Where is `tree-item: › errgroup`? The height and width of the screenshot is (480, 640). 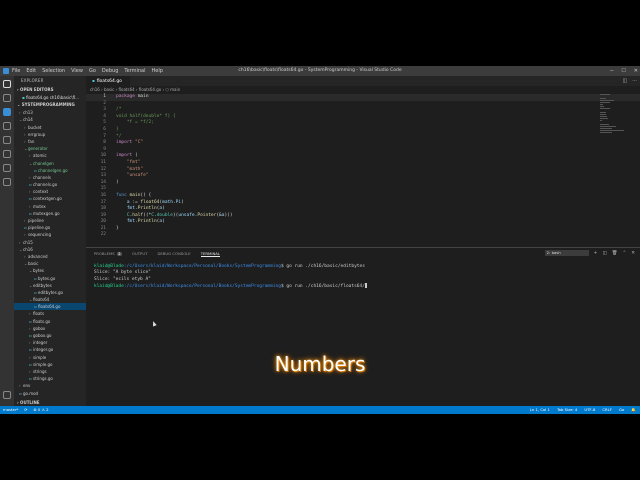
tree-item: › errgroup is located at coordinates (50, 134).